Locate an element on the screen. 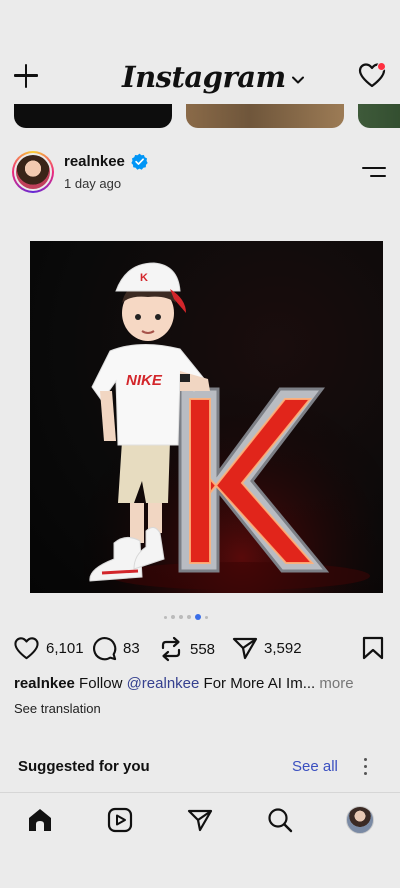  caption-more-link: more is located at coordinates (334, 683).